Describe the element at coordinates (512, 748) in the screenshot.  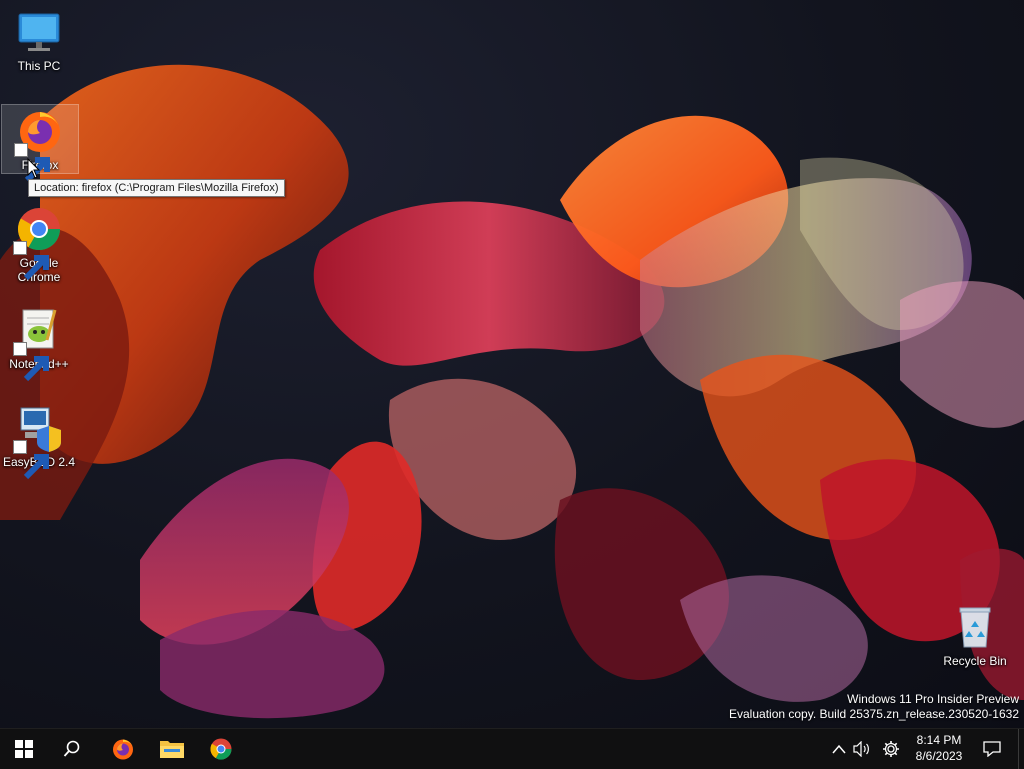
I see `taskbar: 8:14 PM 8/6/2023` at that location.